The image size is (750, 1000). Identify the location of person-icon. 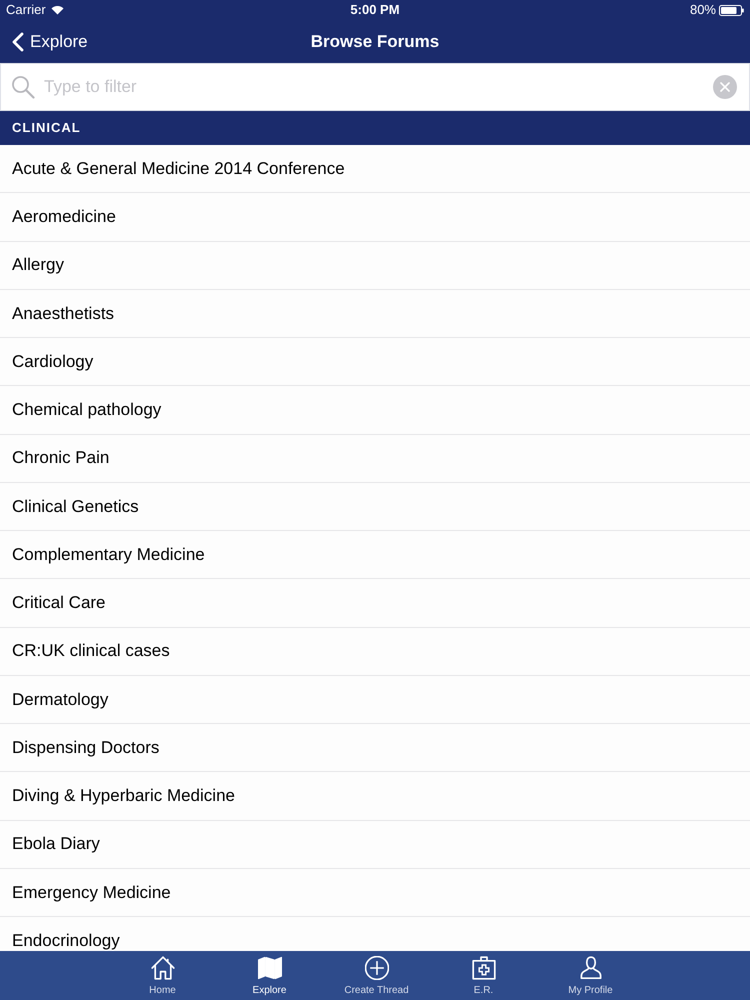
(590, 968).